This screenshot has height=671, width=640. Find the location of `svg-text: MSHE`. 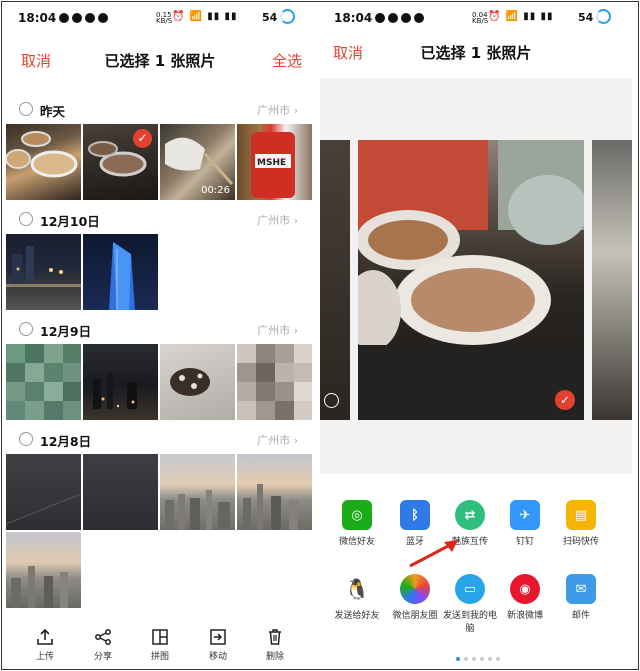

svg-text: MSHE is located at coordinates (271, 163).